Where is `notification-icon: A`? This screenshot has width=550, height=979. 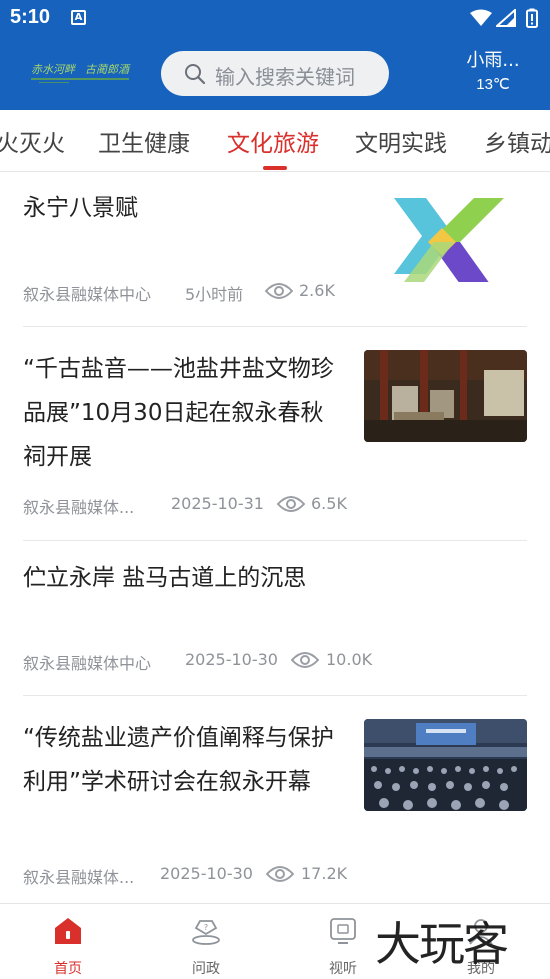 notification-icon: A is located at coordinates (78, 17).